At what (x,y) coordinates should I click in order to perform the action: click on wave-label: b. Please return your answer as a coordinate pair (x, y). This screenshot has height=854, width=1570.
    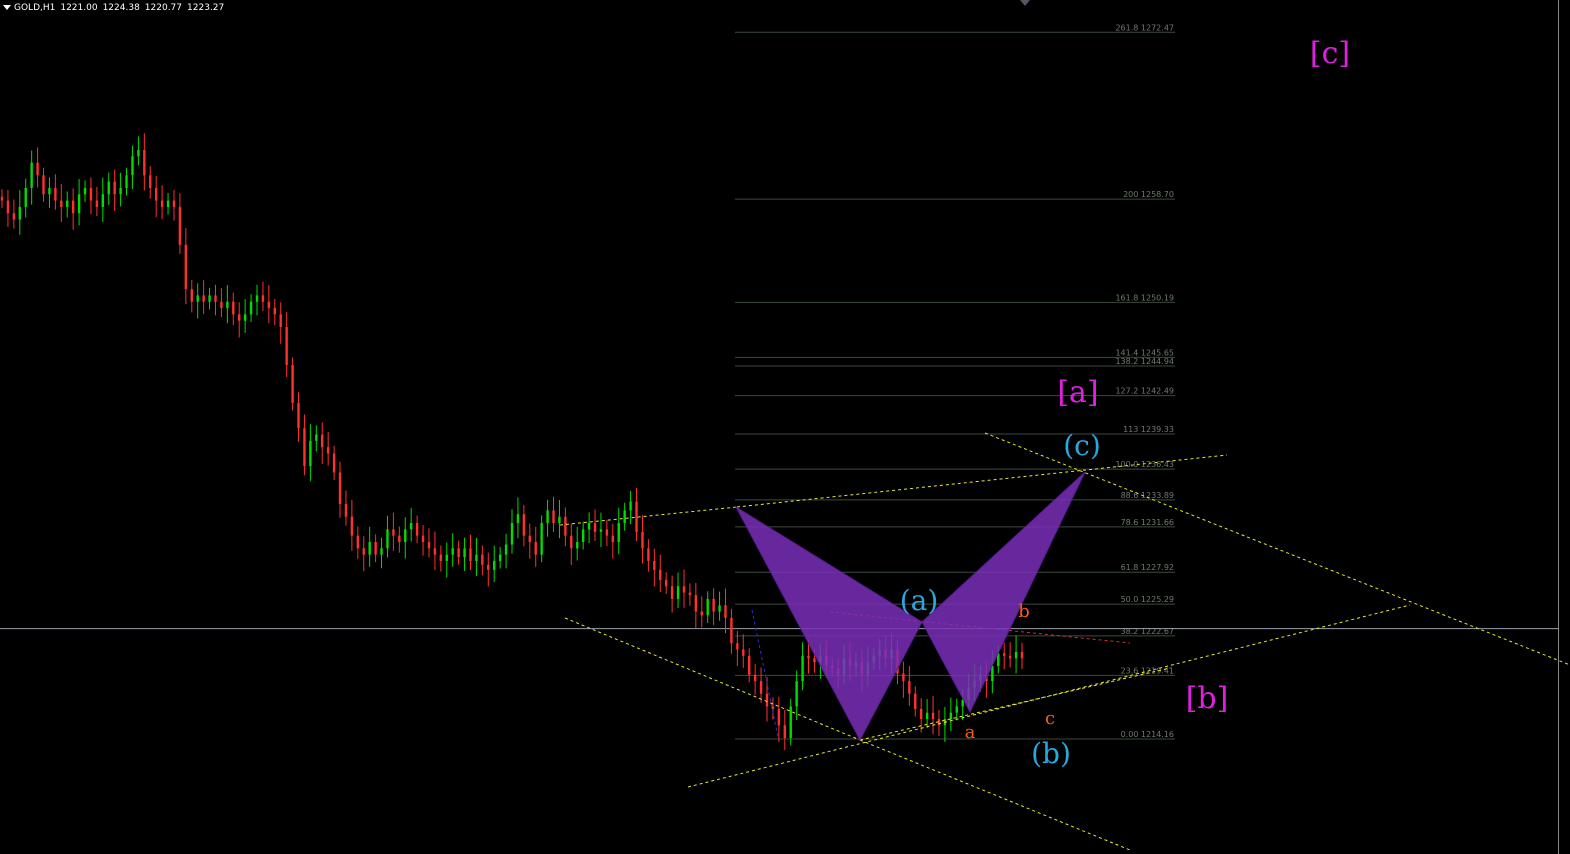
    Looking at the image, I should click on (1024, 611).